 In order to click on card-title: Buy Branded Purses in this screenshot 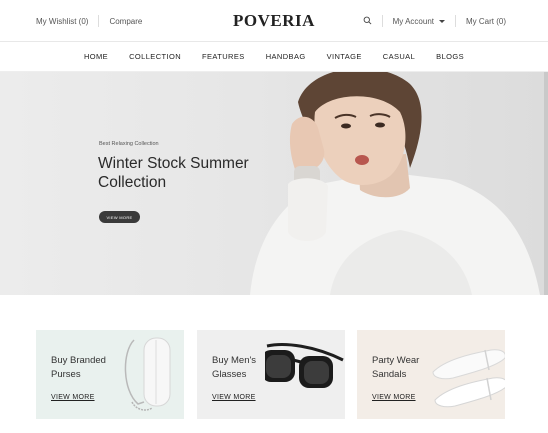, I will do `click(78, 367)`.